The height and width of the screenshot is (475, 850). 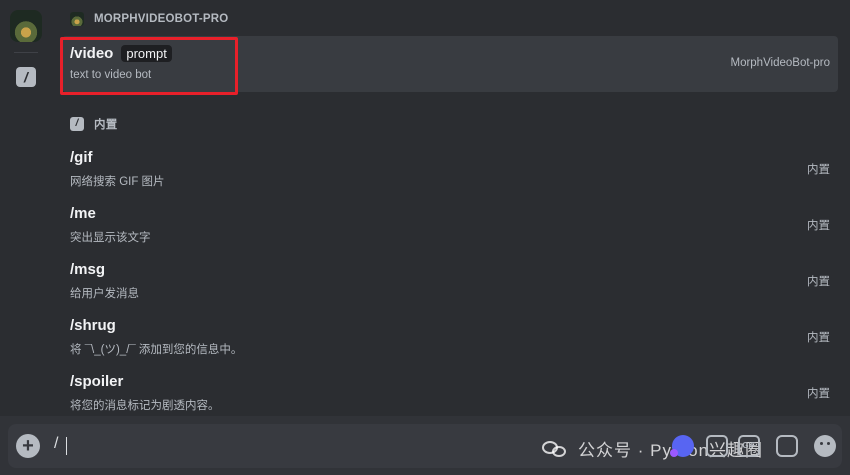 What do you see at coordinates (717, 446) in the screenshot?
I see `gift-icon` at bounding box center [717, 446].